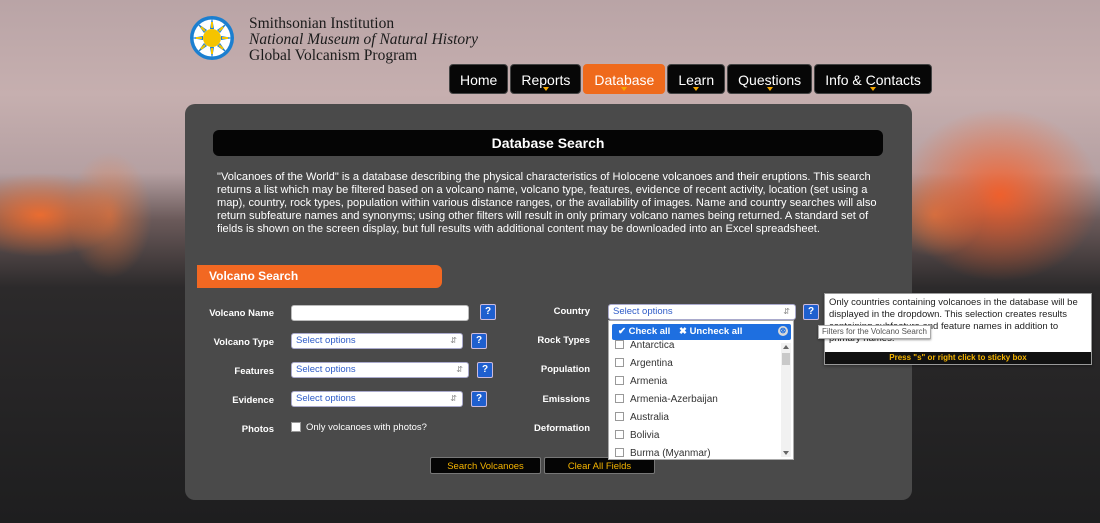 The width and height of the screenshot is (1100, 523). What do you see at coordinates (710, 331) in the screenshot?
I see `uncheck-all-link: ✖ Uncheck all` at bounding box center [710, 331].